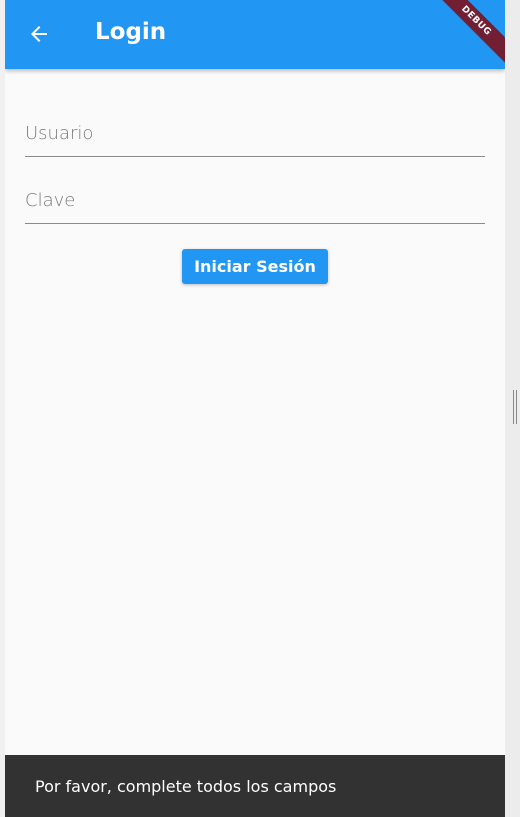 This screenshot has width=520, height=817. I want to click on arrow-left-icon, so click(39, 34).